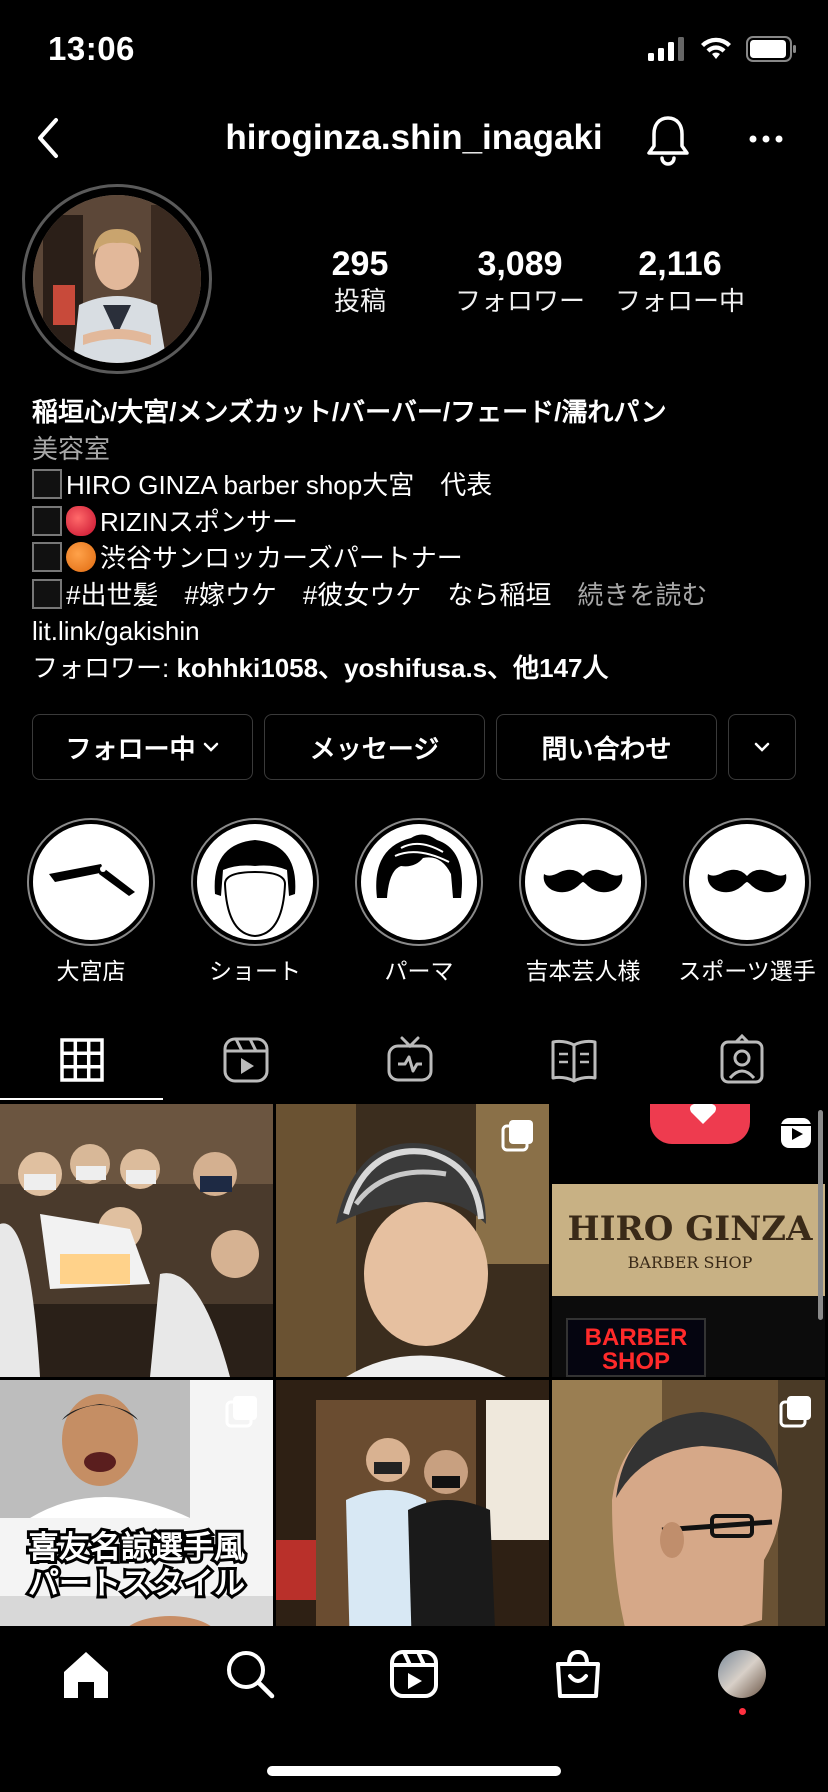 The width and height of the screenshot is (828, 1792). What do you see at coordinates (771, 49) in the screenshot?
I see `battery-icon` at bounding box center [771, 49].